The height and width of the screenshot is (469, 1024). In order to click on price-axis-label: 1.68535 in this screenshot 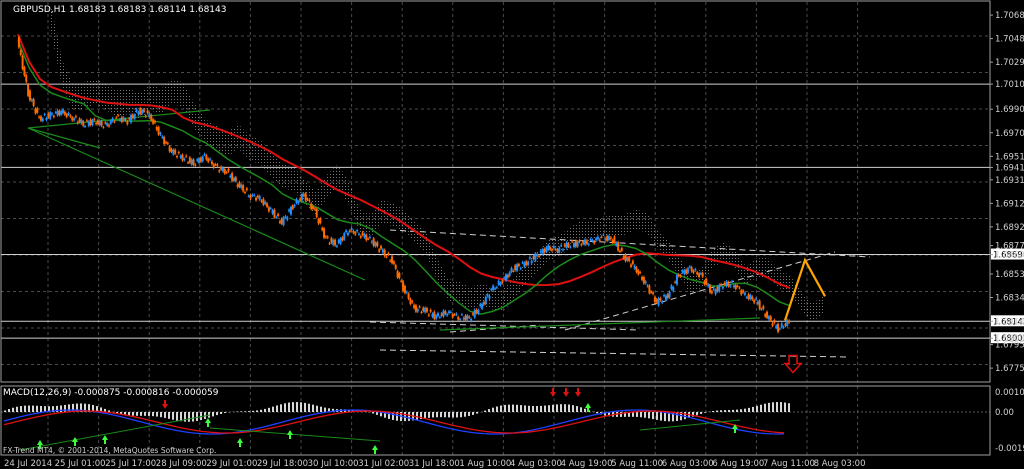, I will do `click(1009, 275)`.